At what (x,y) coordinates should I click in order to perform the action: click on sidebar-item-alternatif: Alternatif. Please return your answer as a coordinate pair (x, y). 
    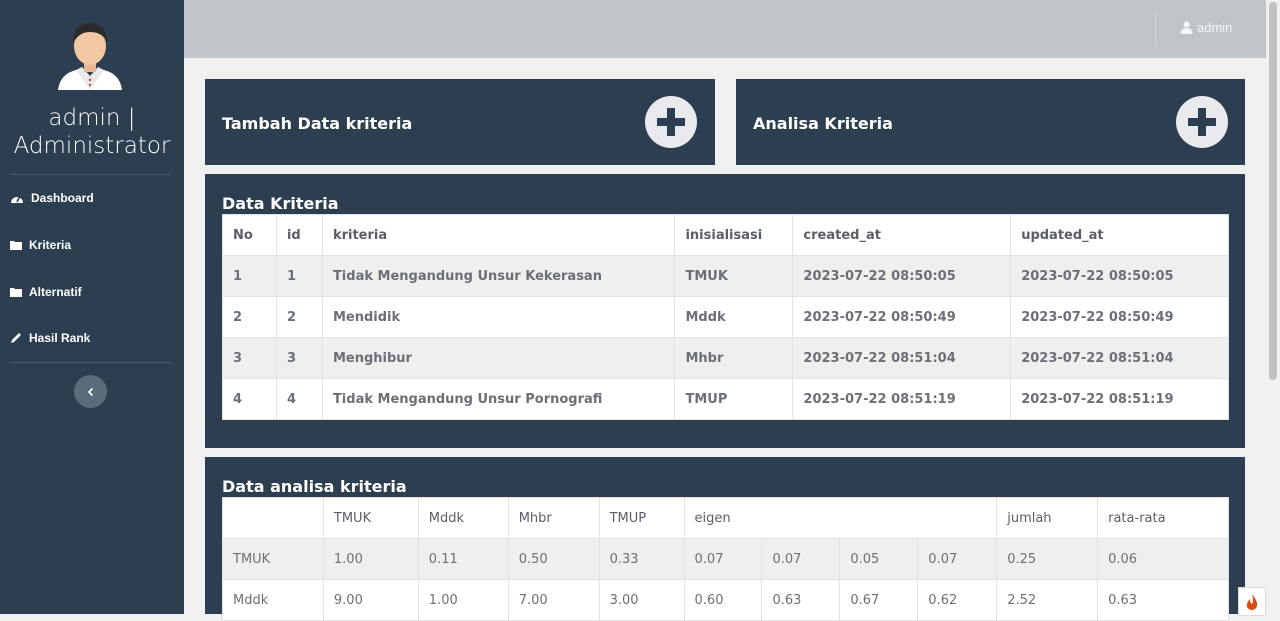
    Looking at the image, I should click on (46, 292).